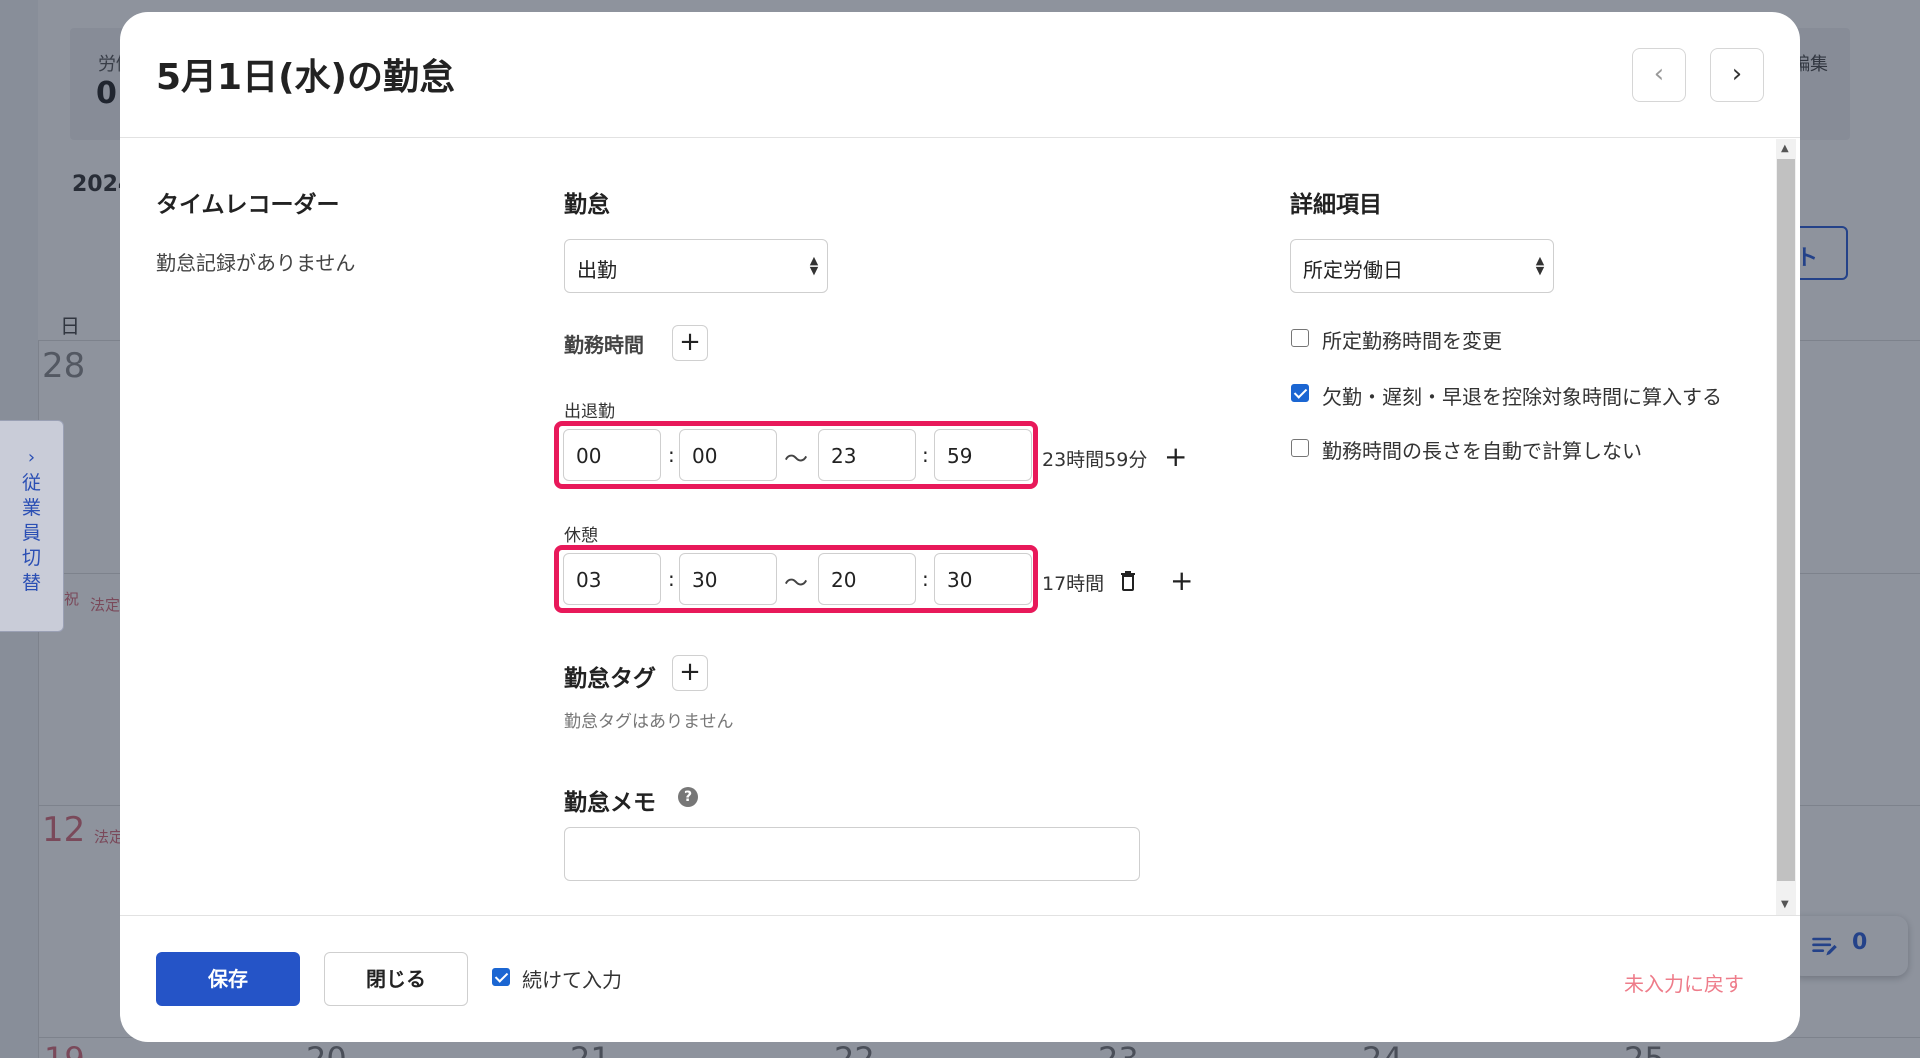  I want to click on break-start-hour-input: 03, so click(612, 579).